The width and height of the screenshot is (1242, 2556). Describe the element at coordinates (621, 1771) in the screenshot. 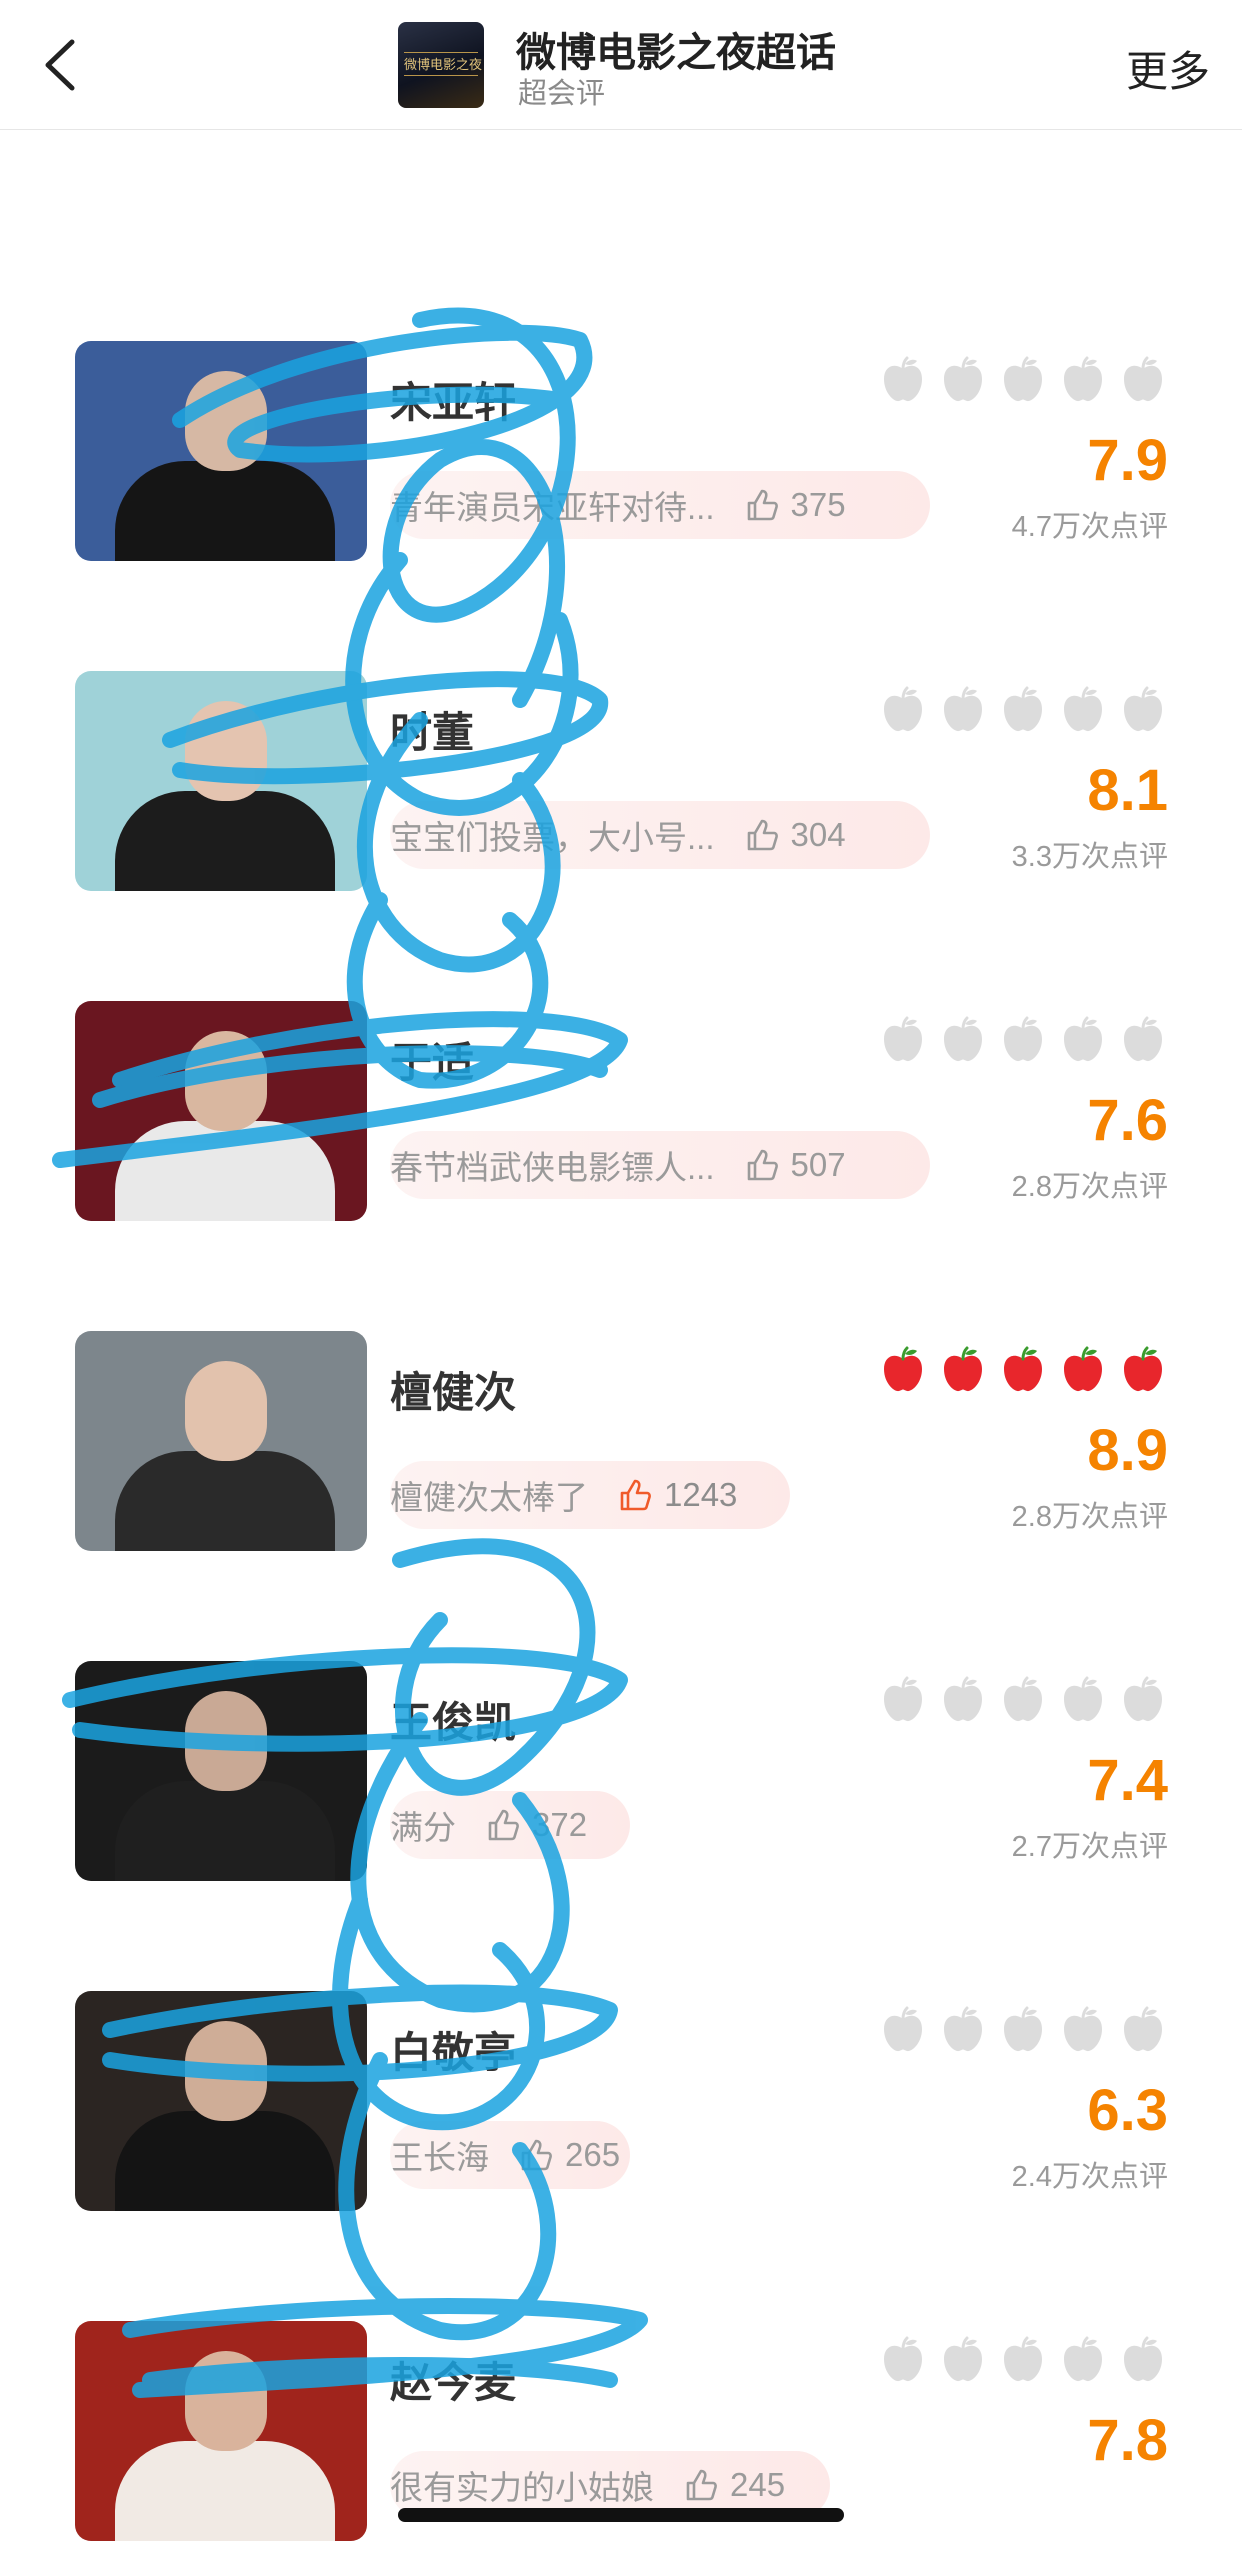

I see `rating-row: 王俊凯 满分 372 7.4 2.7万次点评` at that location.